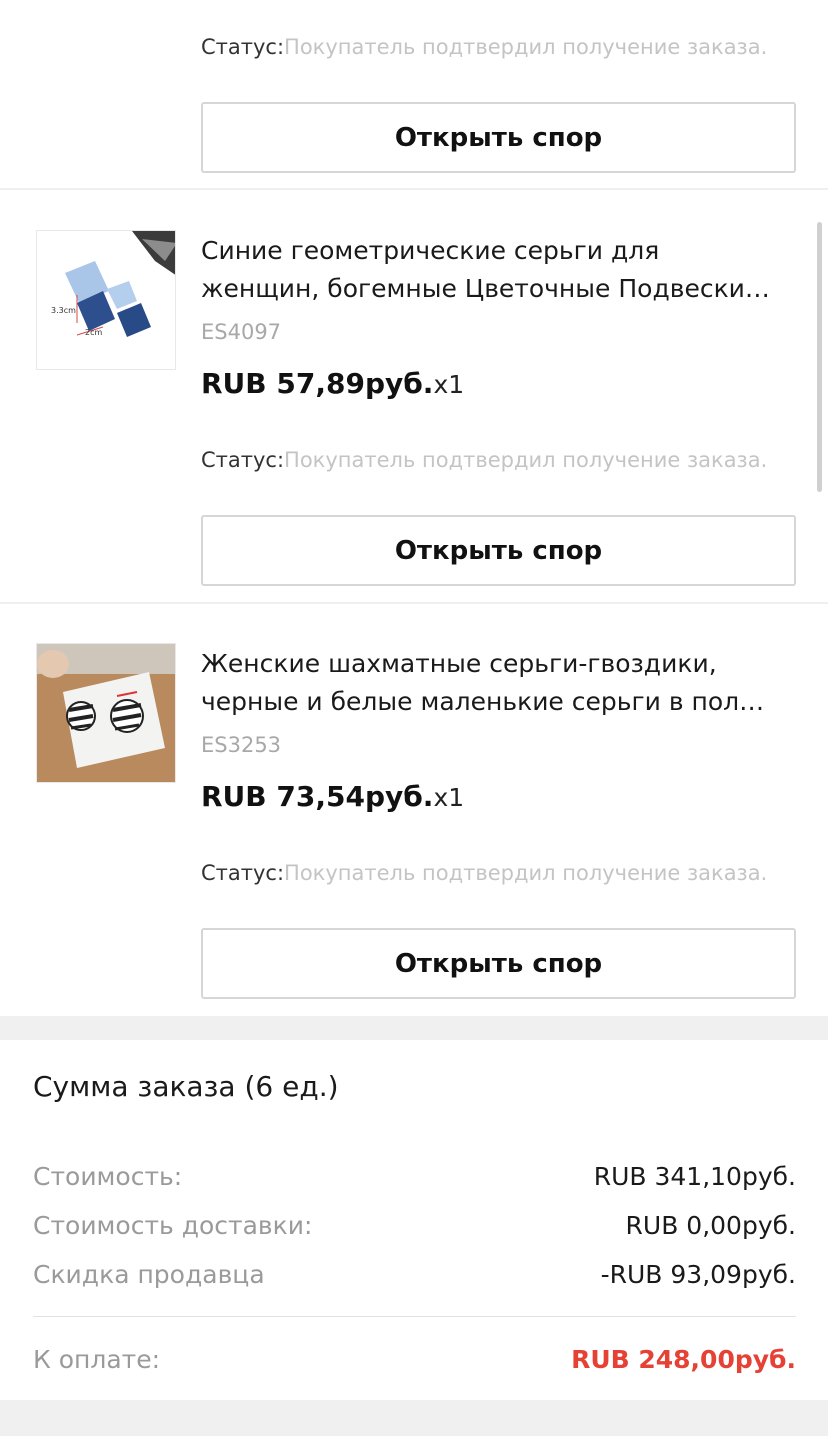 The image size is (828, 1436). Describe the element at coordinates (698, 1274) in the screenshot. I see `summary-value: -RUB 93,09руб.` at that location.